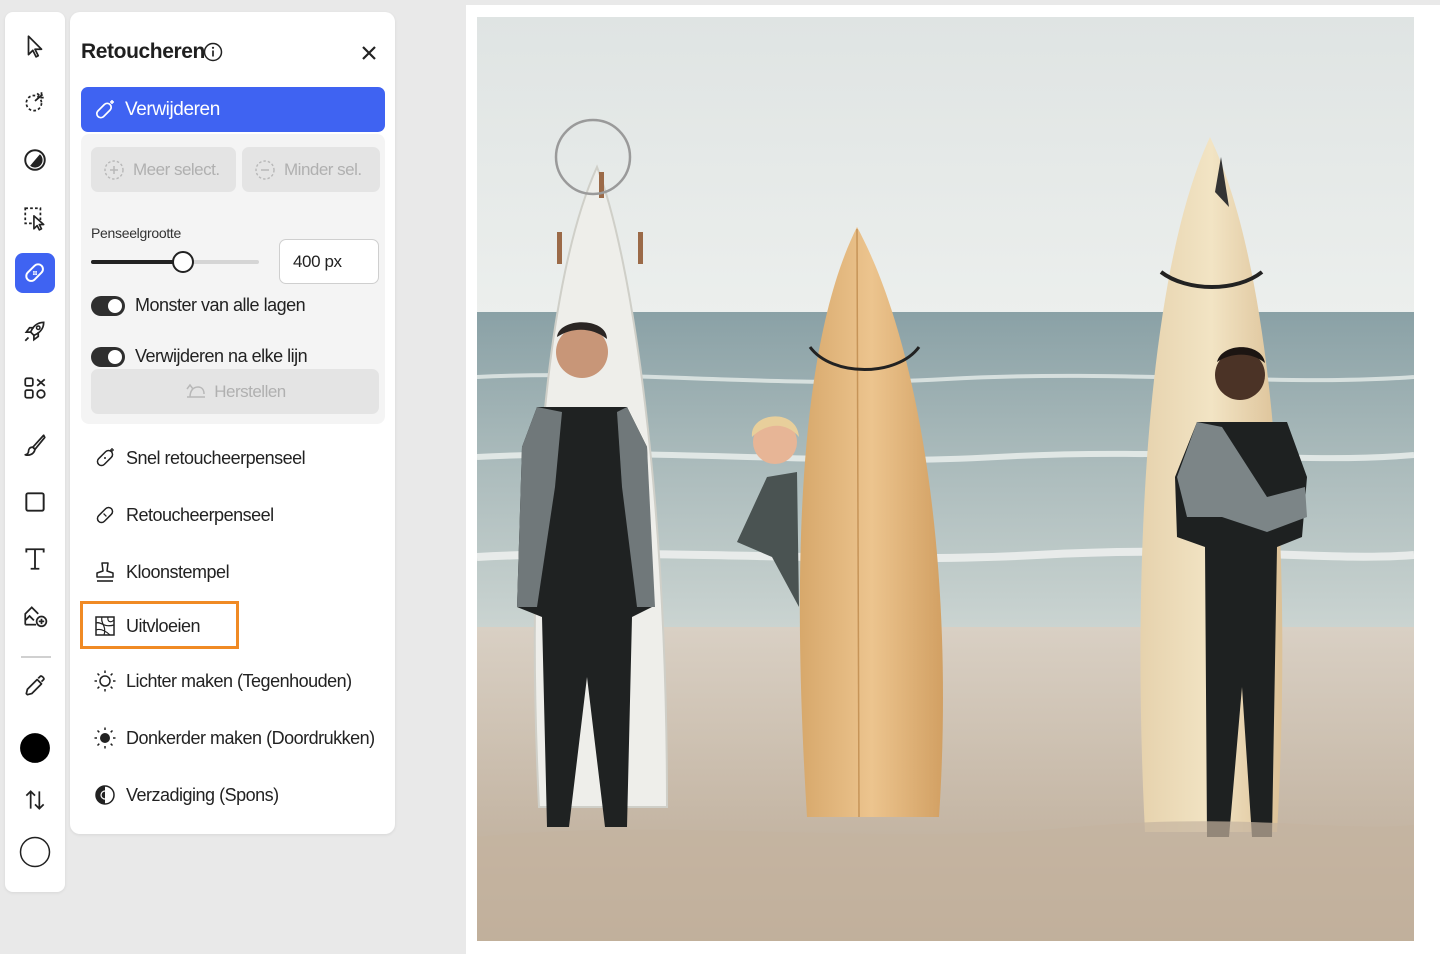 This screenshot has height=954, width=1440. I want to click on brush-size-slider, so click(175, 262).